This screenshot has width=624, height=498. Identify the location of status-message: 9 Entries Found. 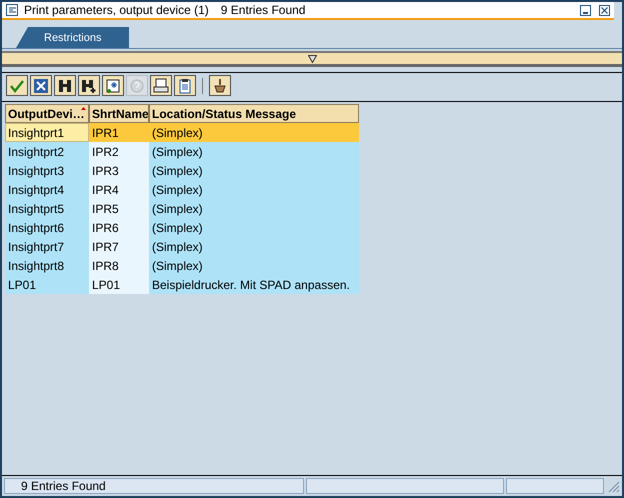
(154, 486).